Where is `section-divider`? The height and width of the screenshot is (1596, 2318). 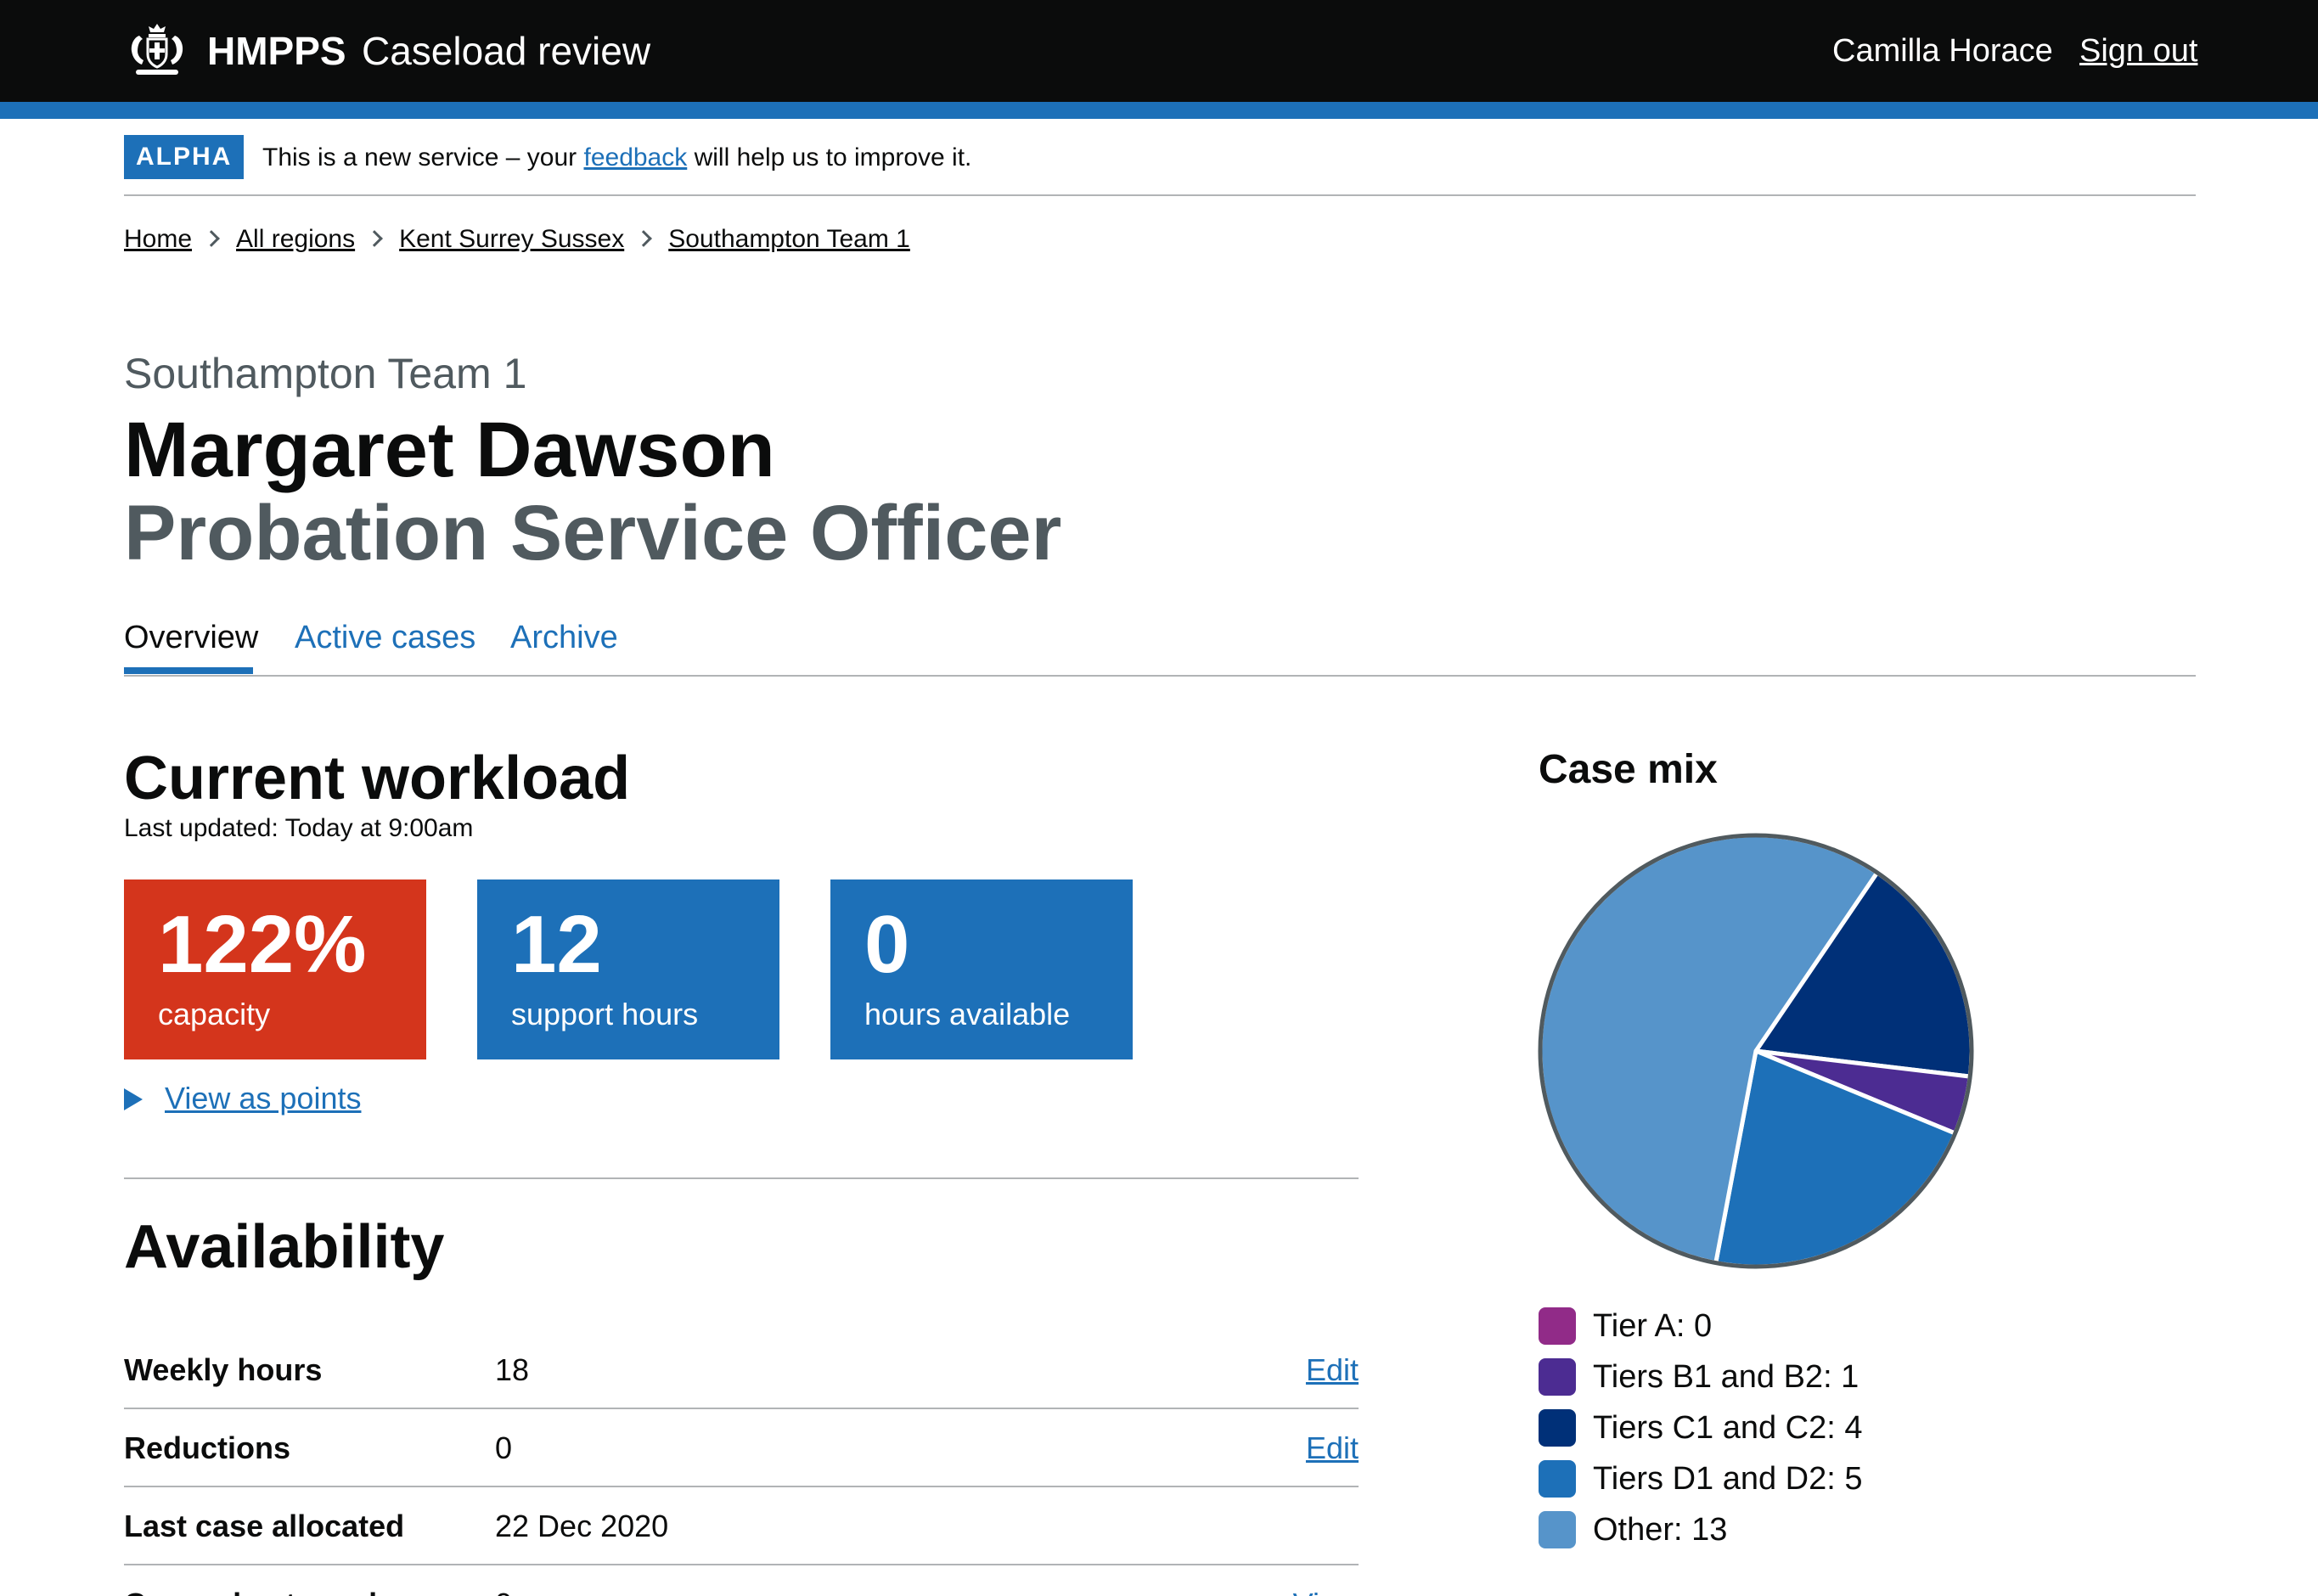
section-divider is located at coordinates (741, 1178).